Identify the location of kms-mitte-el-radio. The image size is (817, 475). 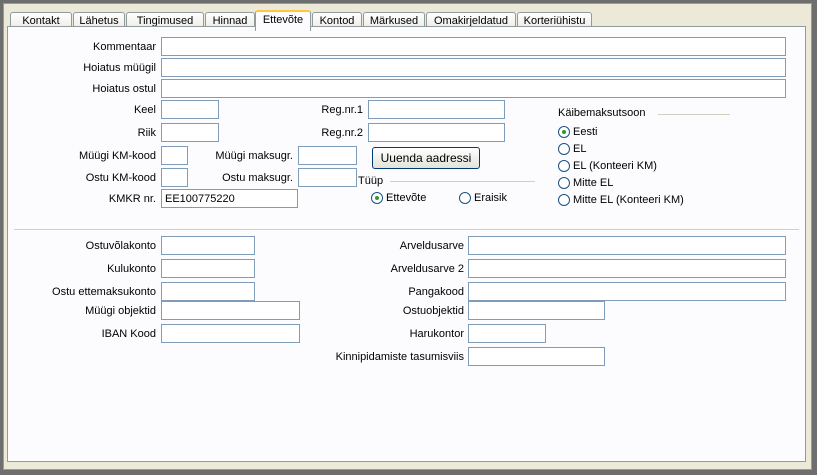
(564, 183).